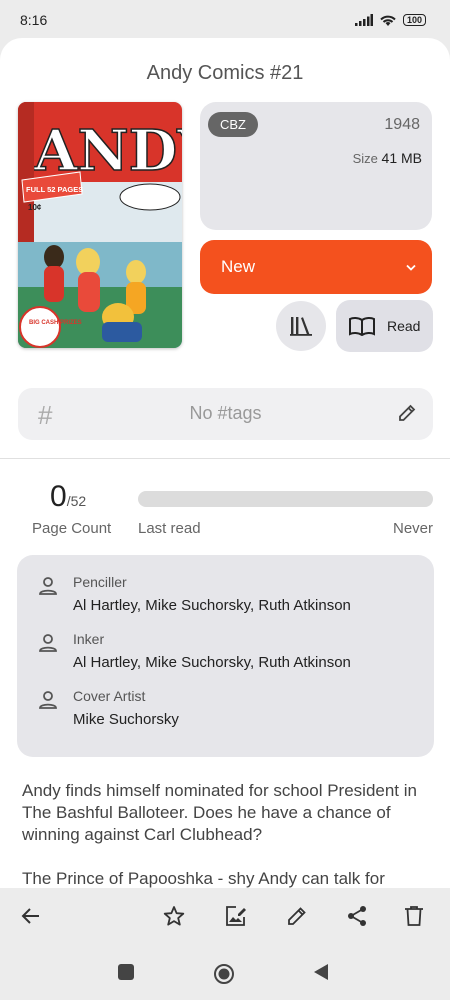 The image size is (450, 1000). Describe the element at coordinates (169, 528) in the screenshot. I see `last-read-label: Last read` at that location.